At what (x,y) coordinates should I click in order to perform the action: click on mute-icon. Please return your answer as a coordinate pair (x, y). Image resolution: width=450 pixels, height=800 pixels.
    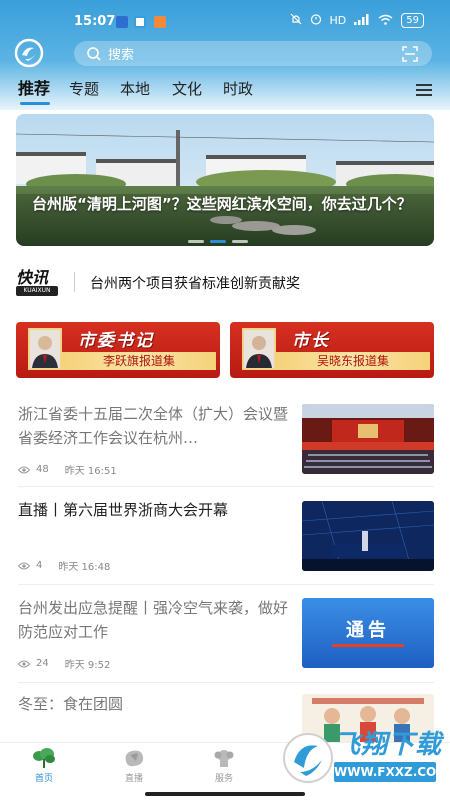
    Looking at the image, I should click on (296, 20).